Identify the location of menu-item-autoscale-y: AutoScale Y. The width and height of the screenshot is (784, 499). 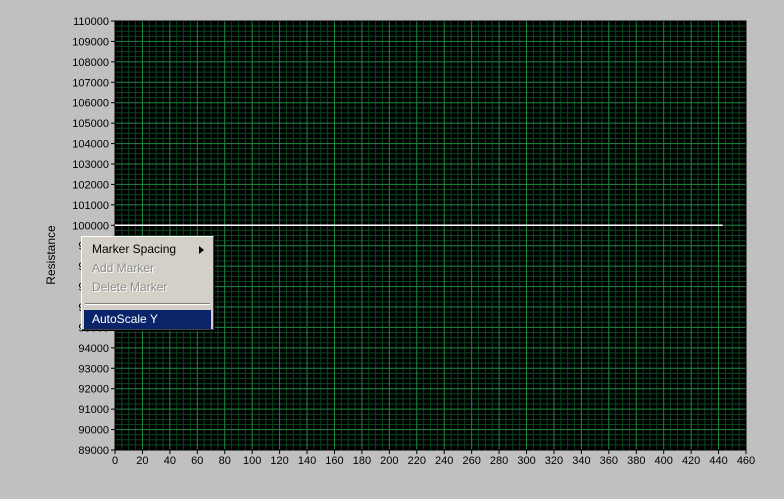
(147, 319).